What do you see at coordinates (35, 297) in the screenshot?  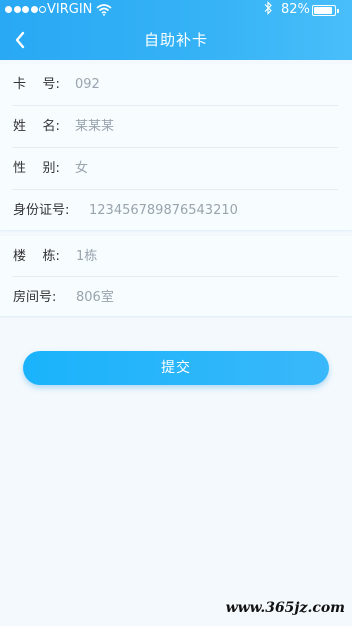 I see `room-label: 房间号:` at bounding box center [35, 297].